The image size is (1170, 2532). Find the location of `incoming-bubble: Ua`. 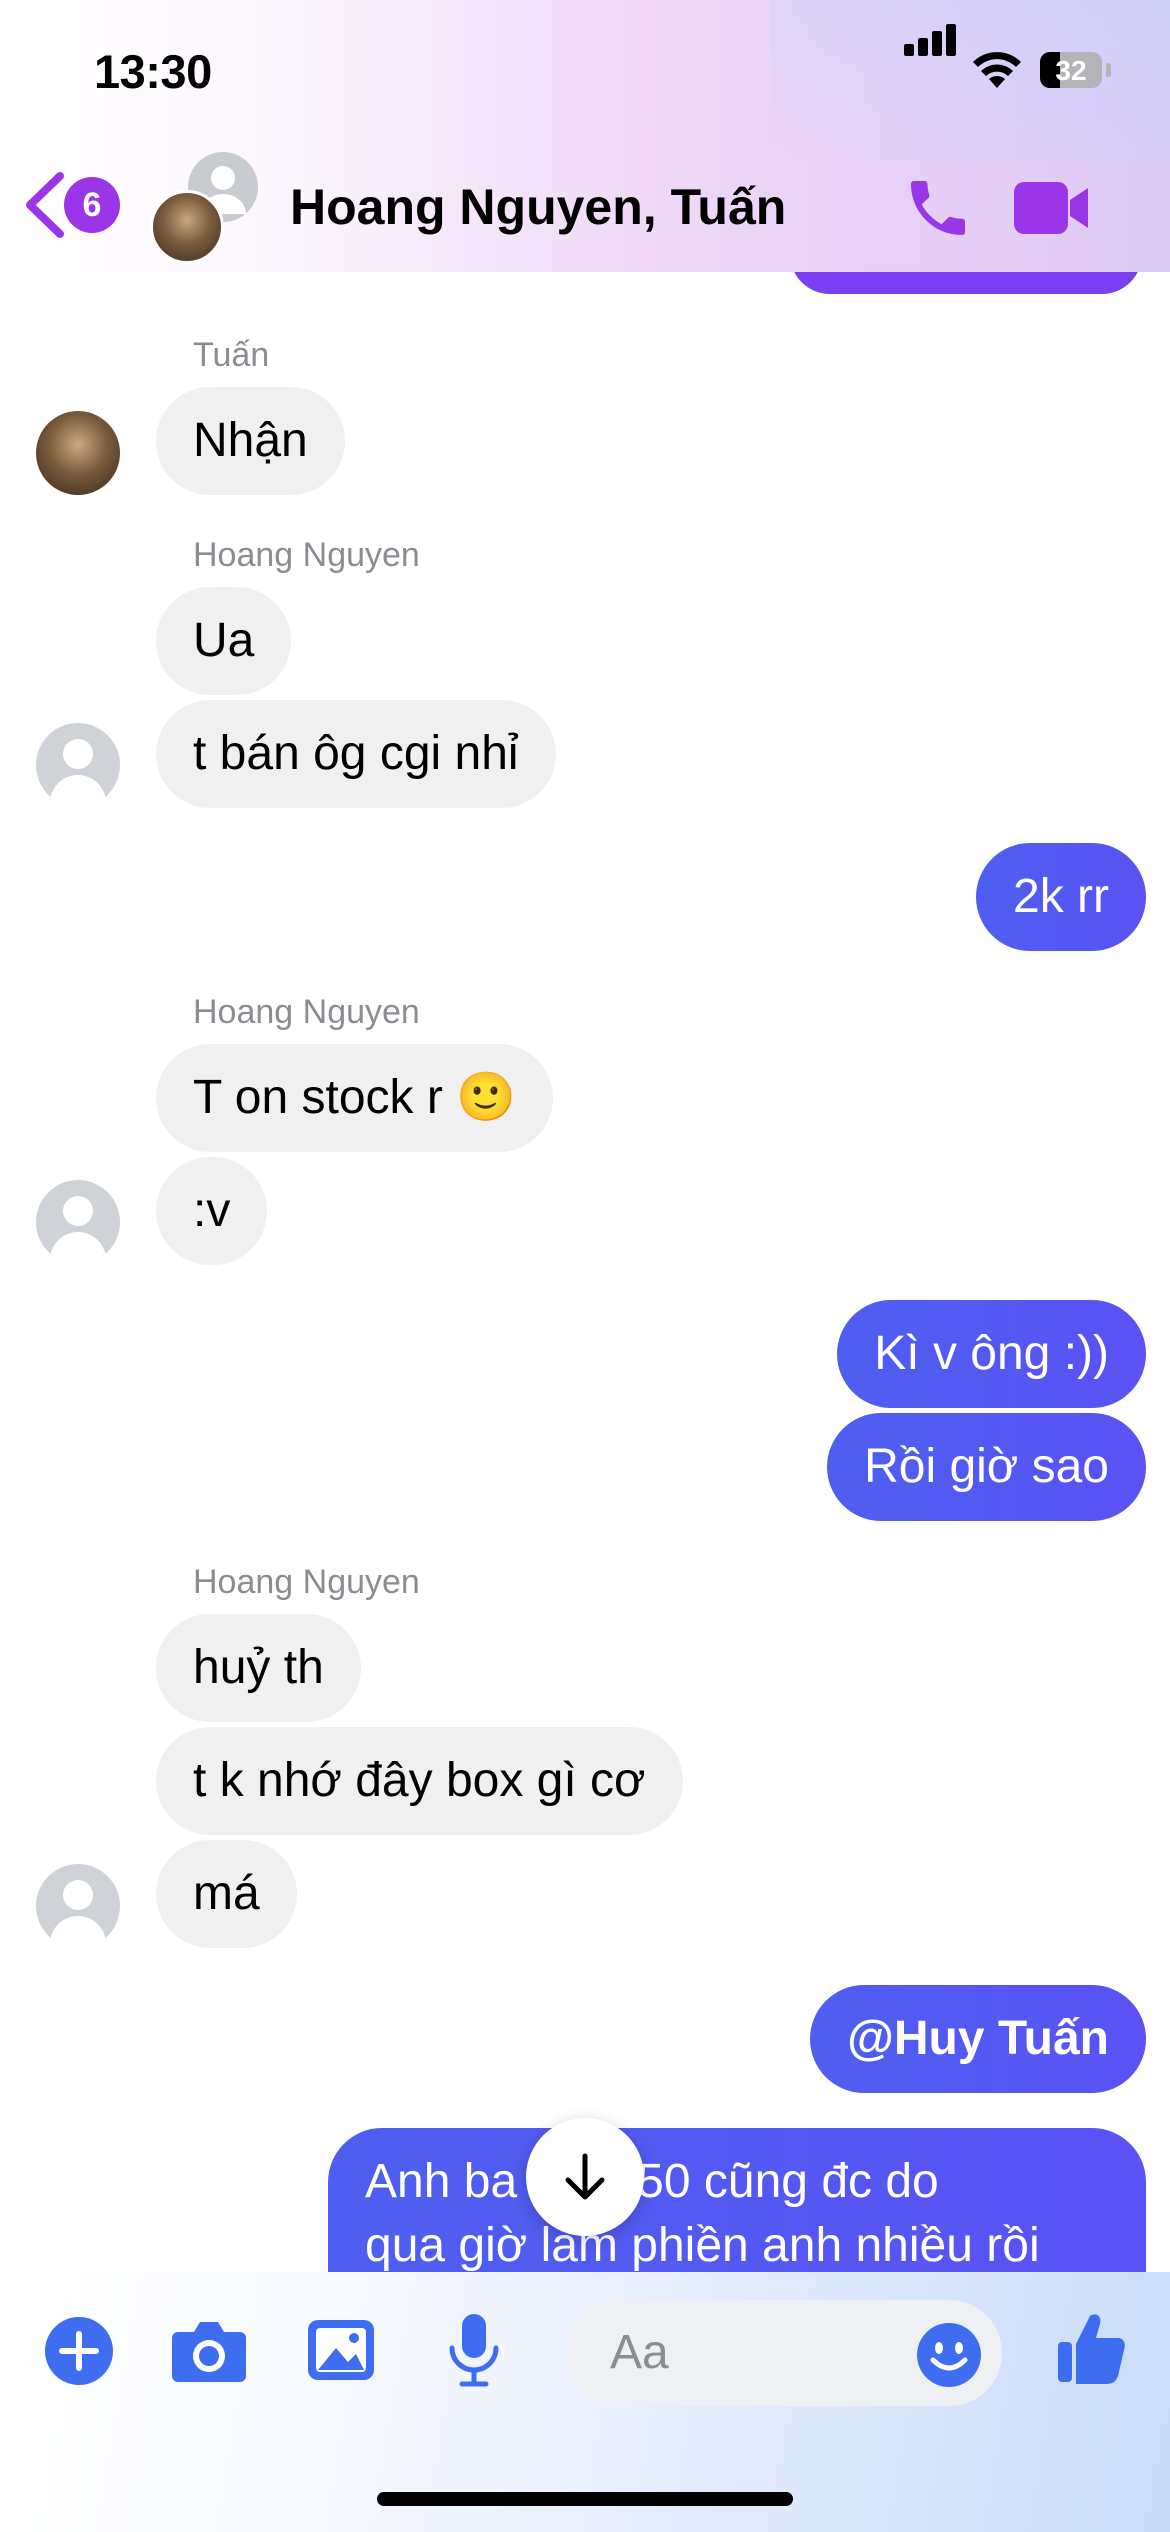

incoming-bubble: Ua is located at coordinates (224, 641).